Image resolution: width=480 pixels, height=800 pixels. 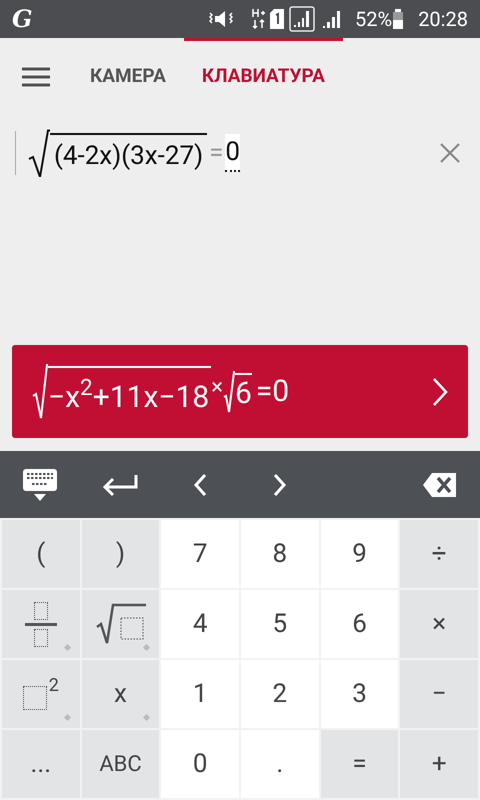 What do you see at coordinates (217, 388) in the screenshot?
I see `times-sign: ×` at bounding box center [217, 388].